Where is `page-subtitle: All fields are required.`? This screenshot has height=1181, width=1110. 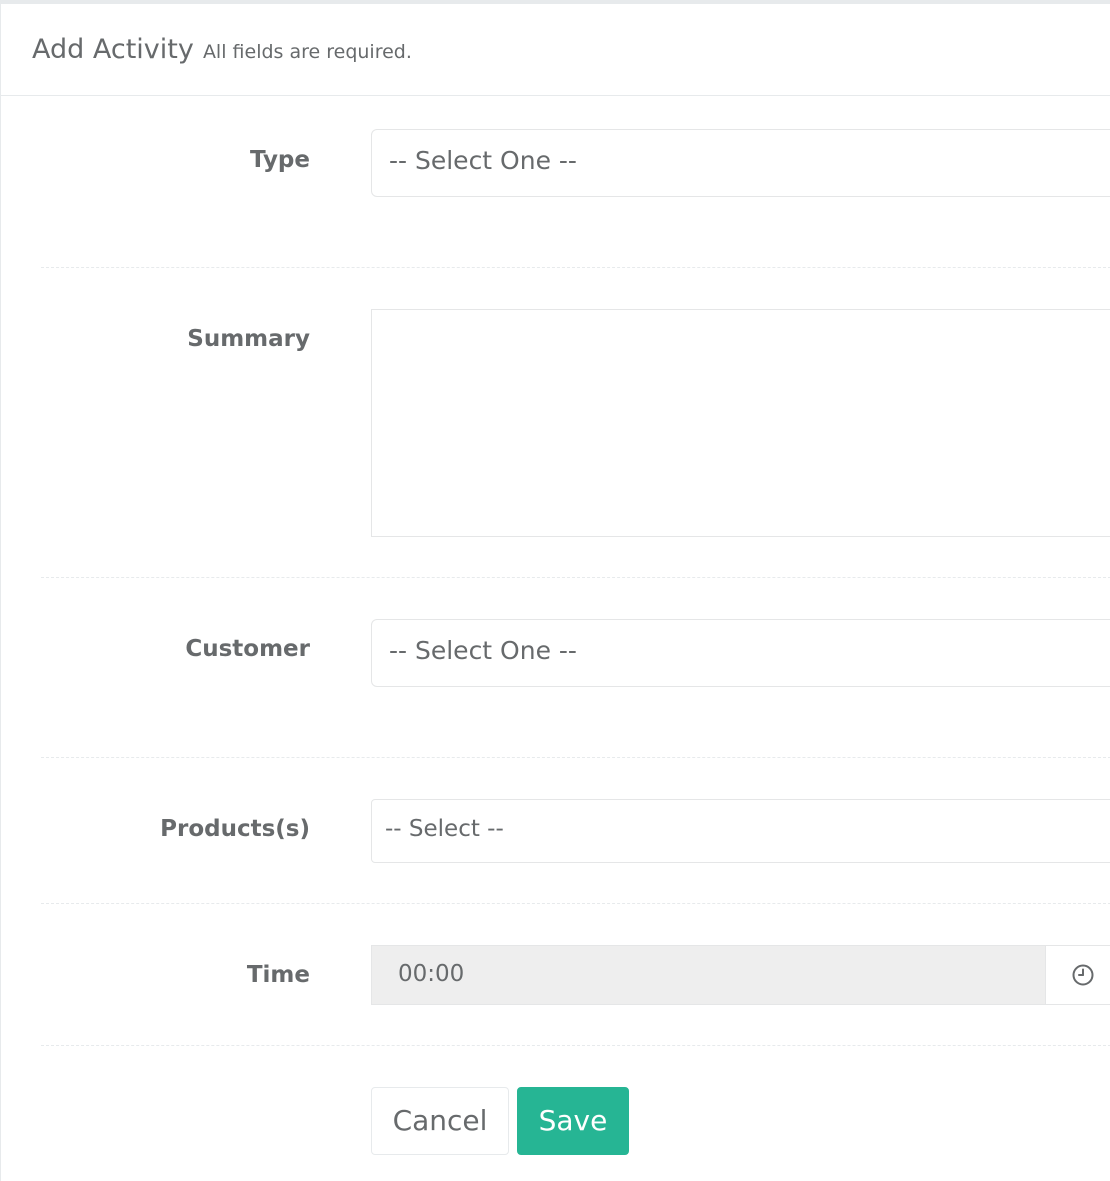 page-subtitle: All fields are required. is located at coordinates (307, 52).